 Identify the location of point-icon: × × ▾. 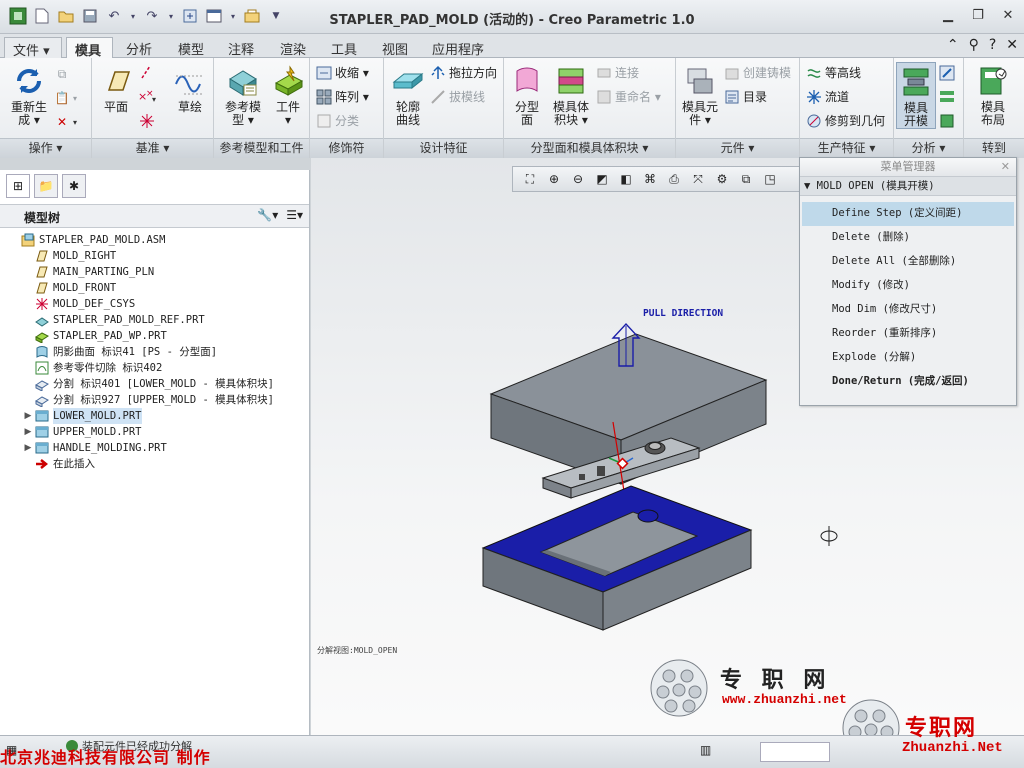
(149, 96).